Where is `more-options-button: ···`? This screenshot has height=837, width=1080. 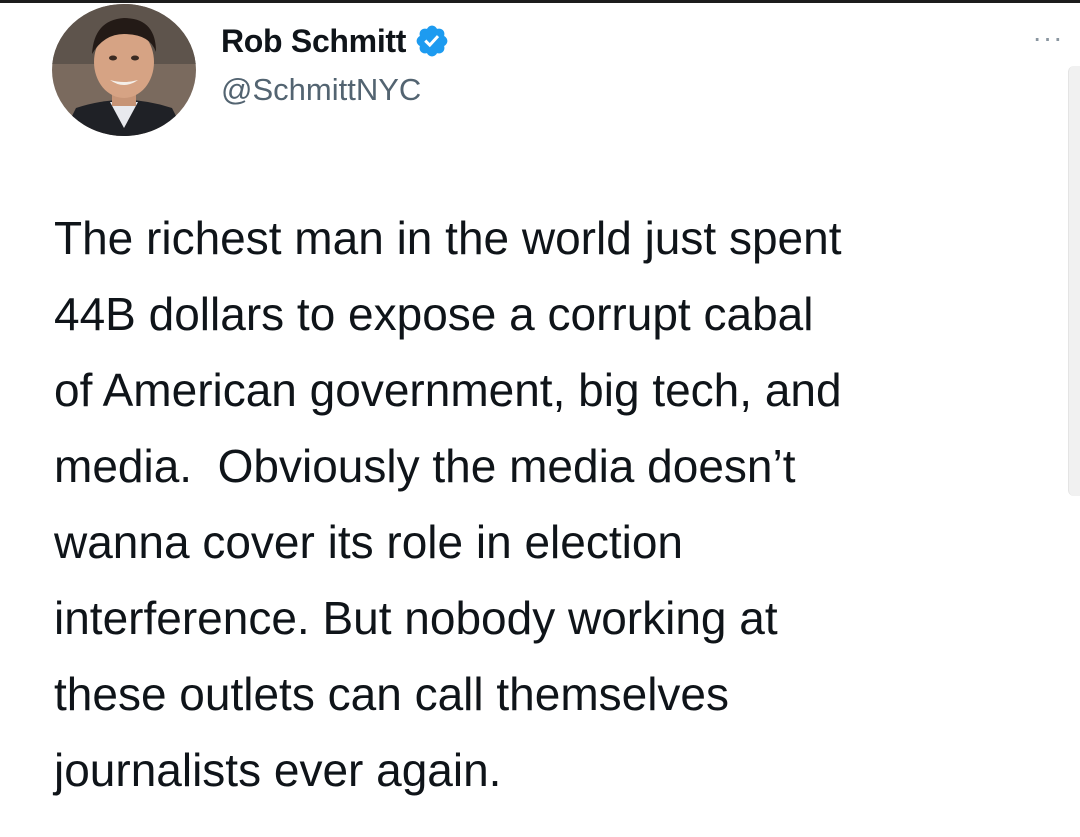
more-options-button: ··· is located at coordinates (1048, 37).